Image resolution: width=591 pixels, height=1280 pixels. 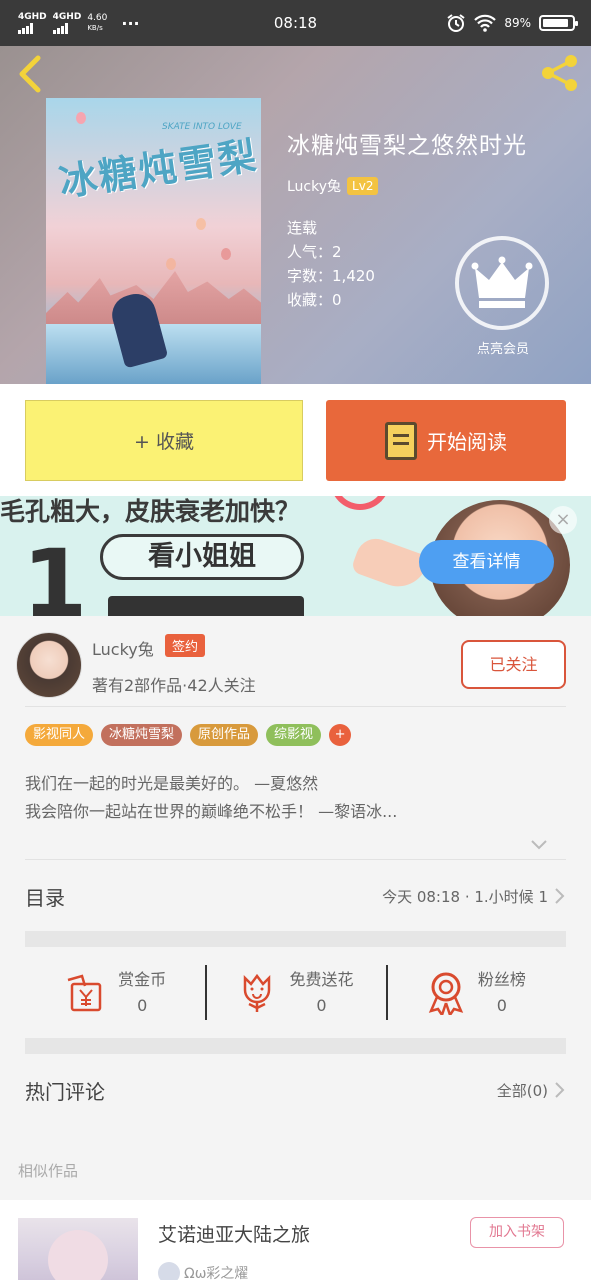 What do you see at coordinates (78, 1249) in the screenshot?
I see `similar-cover` at bounding box center [78, 1249].